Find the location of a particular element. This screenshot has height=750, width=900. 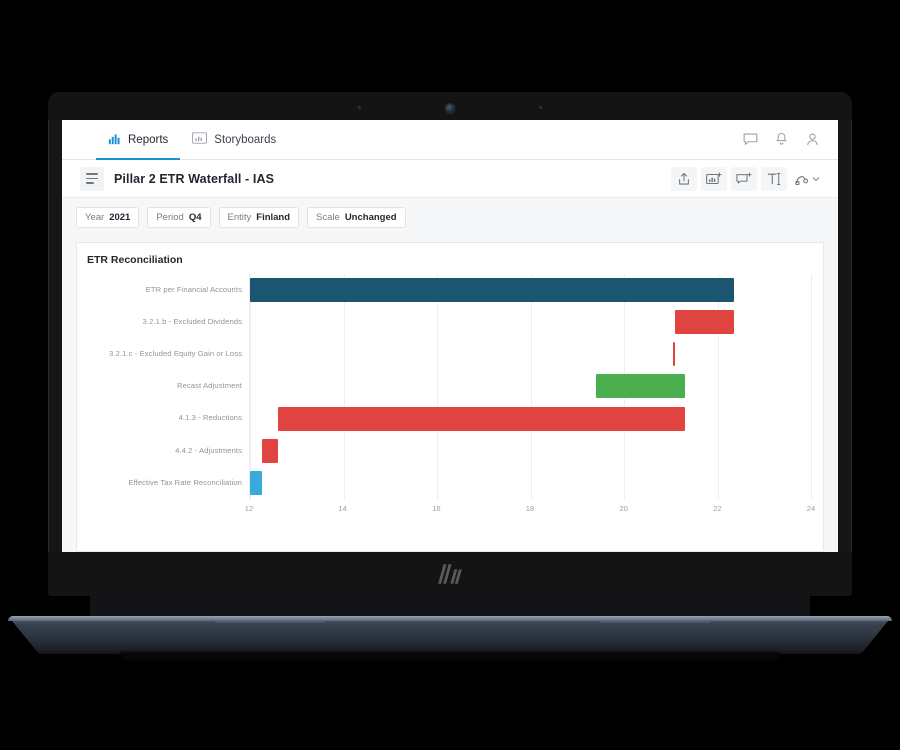

x-axis-tick: 18 is located at coordinates (530, 508).